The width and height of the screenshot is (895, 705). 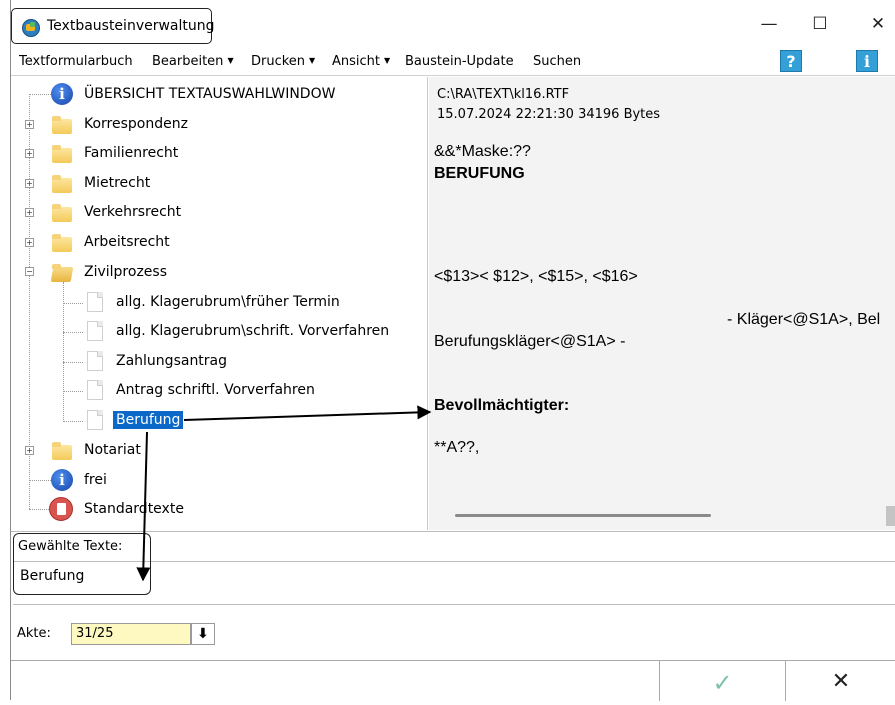 What do you see at coordinates (61, 509) in the screenshot?
I see `standard-texts-icon` at bounding box center [61, 509].